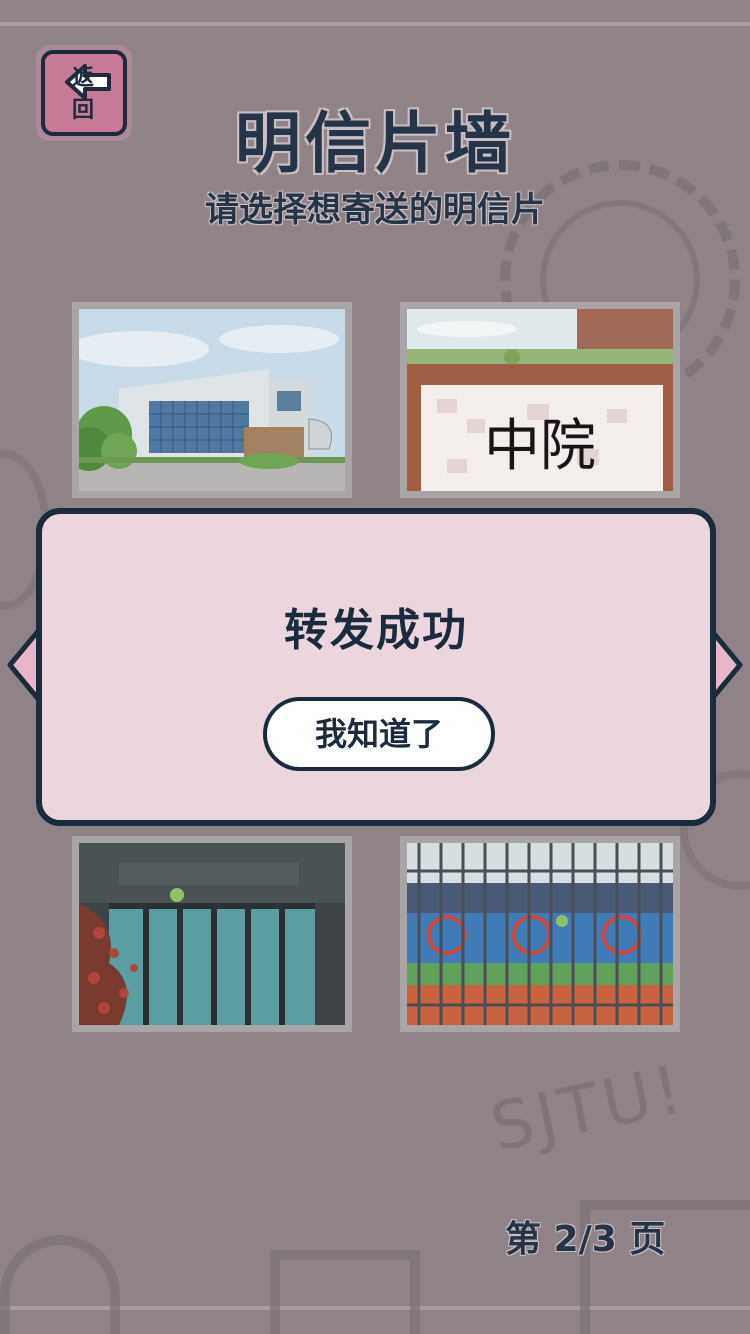  I want to click on postcard-library-entrance, so click(212, 934).